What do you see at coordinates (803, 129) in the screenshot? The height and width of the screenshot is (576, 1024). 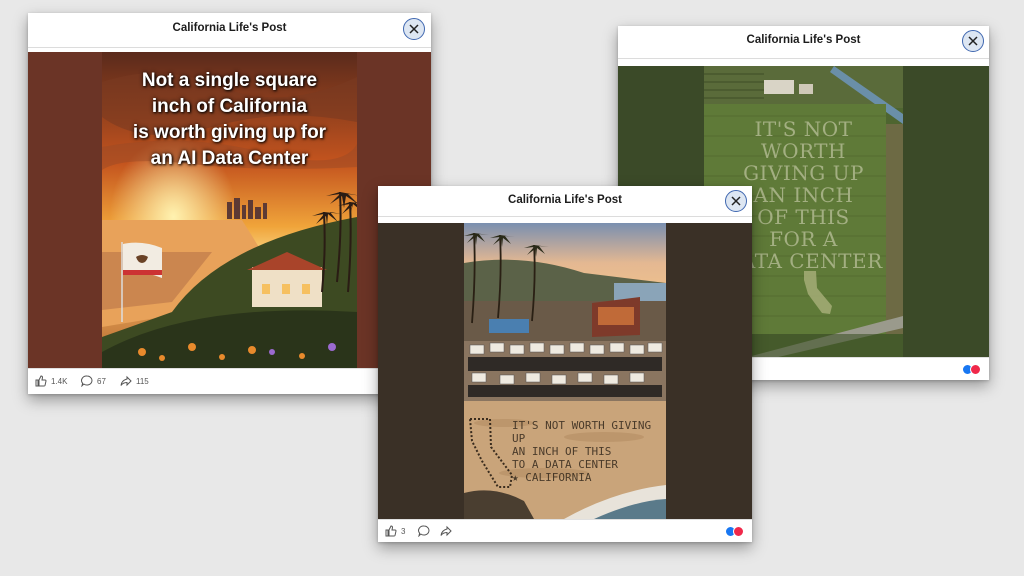 I see `field-line: IT'S NOT` at bounding box center [803, 129].